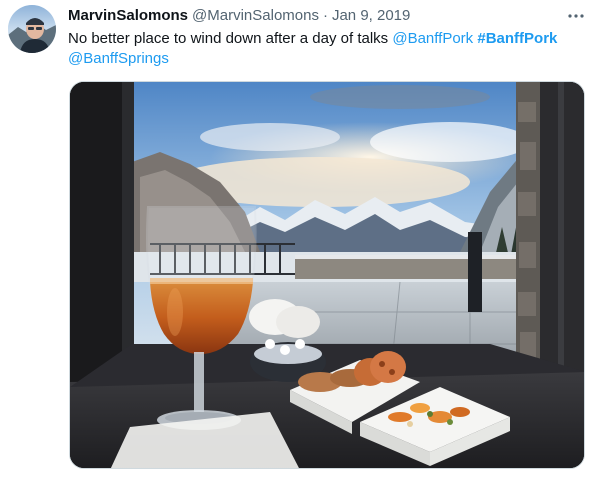 Image resolution: width=598 pixels, height=480 pixels. I want to click on more-options-button, so click(576, 16).